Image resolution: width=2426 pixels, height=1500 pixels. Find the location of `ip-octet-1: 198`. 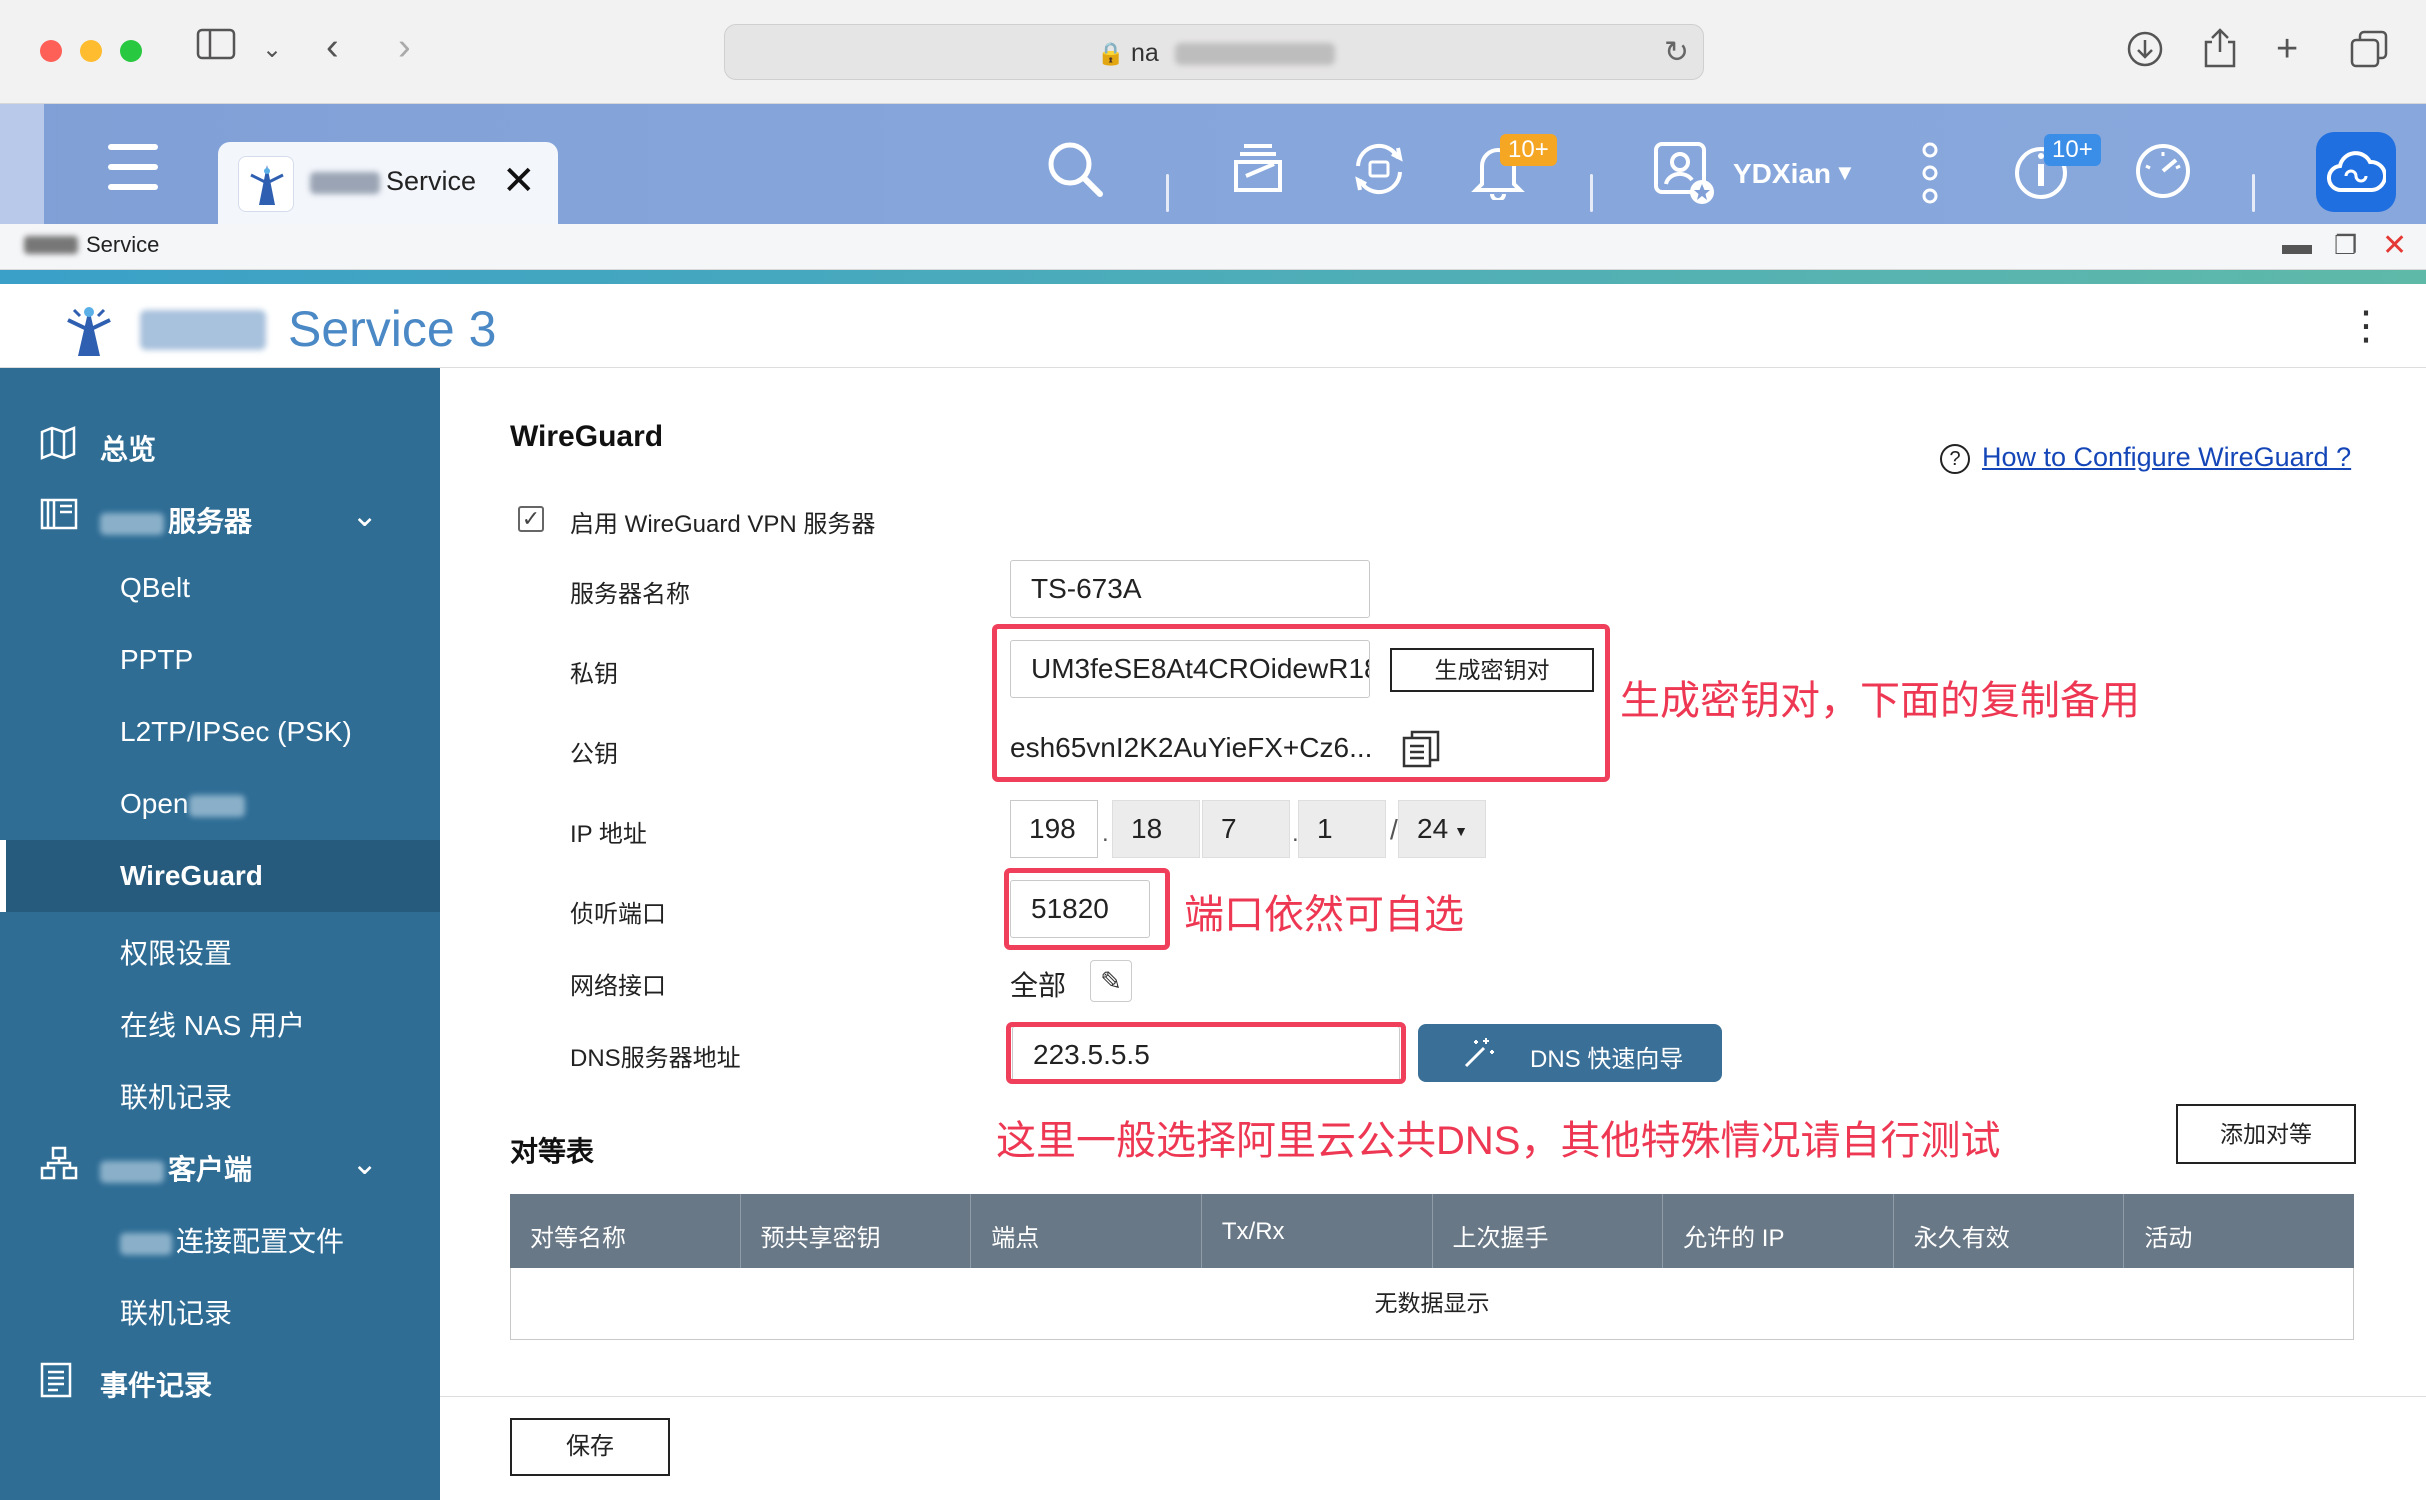

ip-octet-1: 198 is located at coordinates (1054, 829).